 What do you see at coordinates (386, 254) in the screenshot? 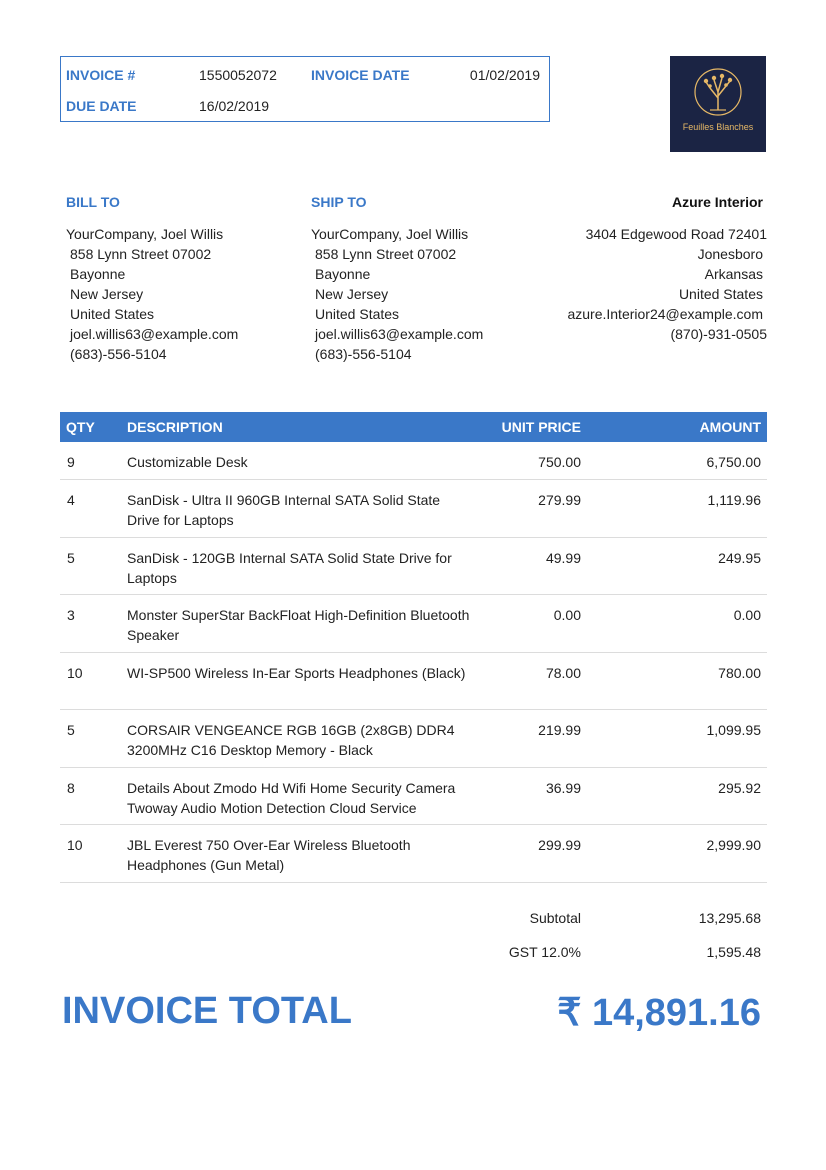
I see `ship-to-line: 858 Lynn Street 07002` at bounding box center [386, 254].